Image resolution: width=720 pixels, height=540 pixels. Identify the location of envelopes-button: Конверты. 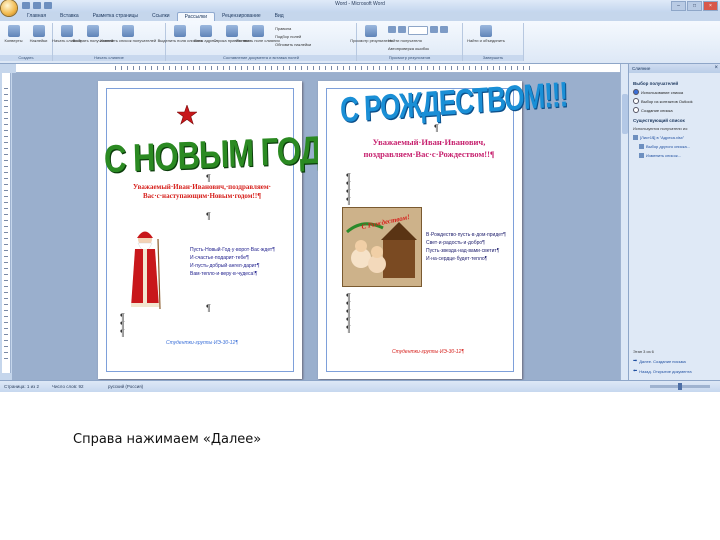
(13, 34).